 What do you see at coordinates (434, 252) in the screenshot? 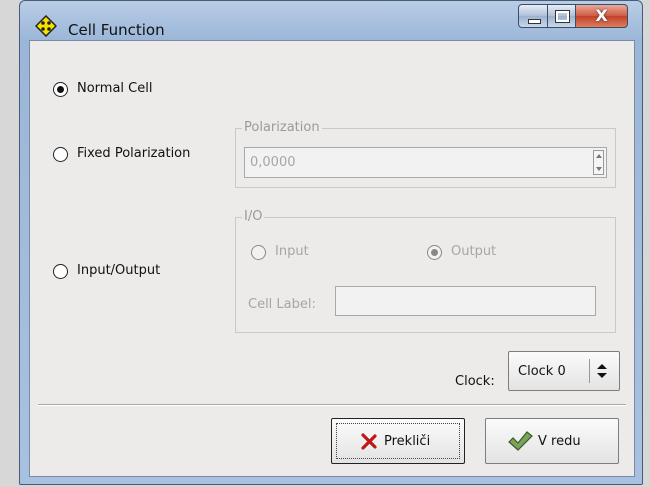
I see `io-output-radio` at bounding box center [434, 252].